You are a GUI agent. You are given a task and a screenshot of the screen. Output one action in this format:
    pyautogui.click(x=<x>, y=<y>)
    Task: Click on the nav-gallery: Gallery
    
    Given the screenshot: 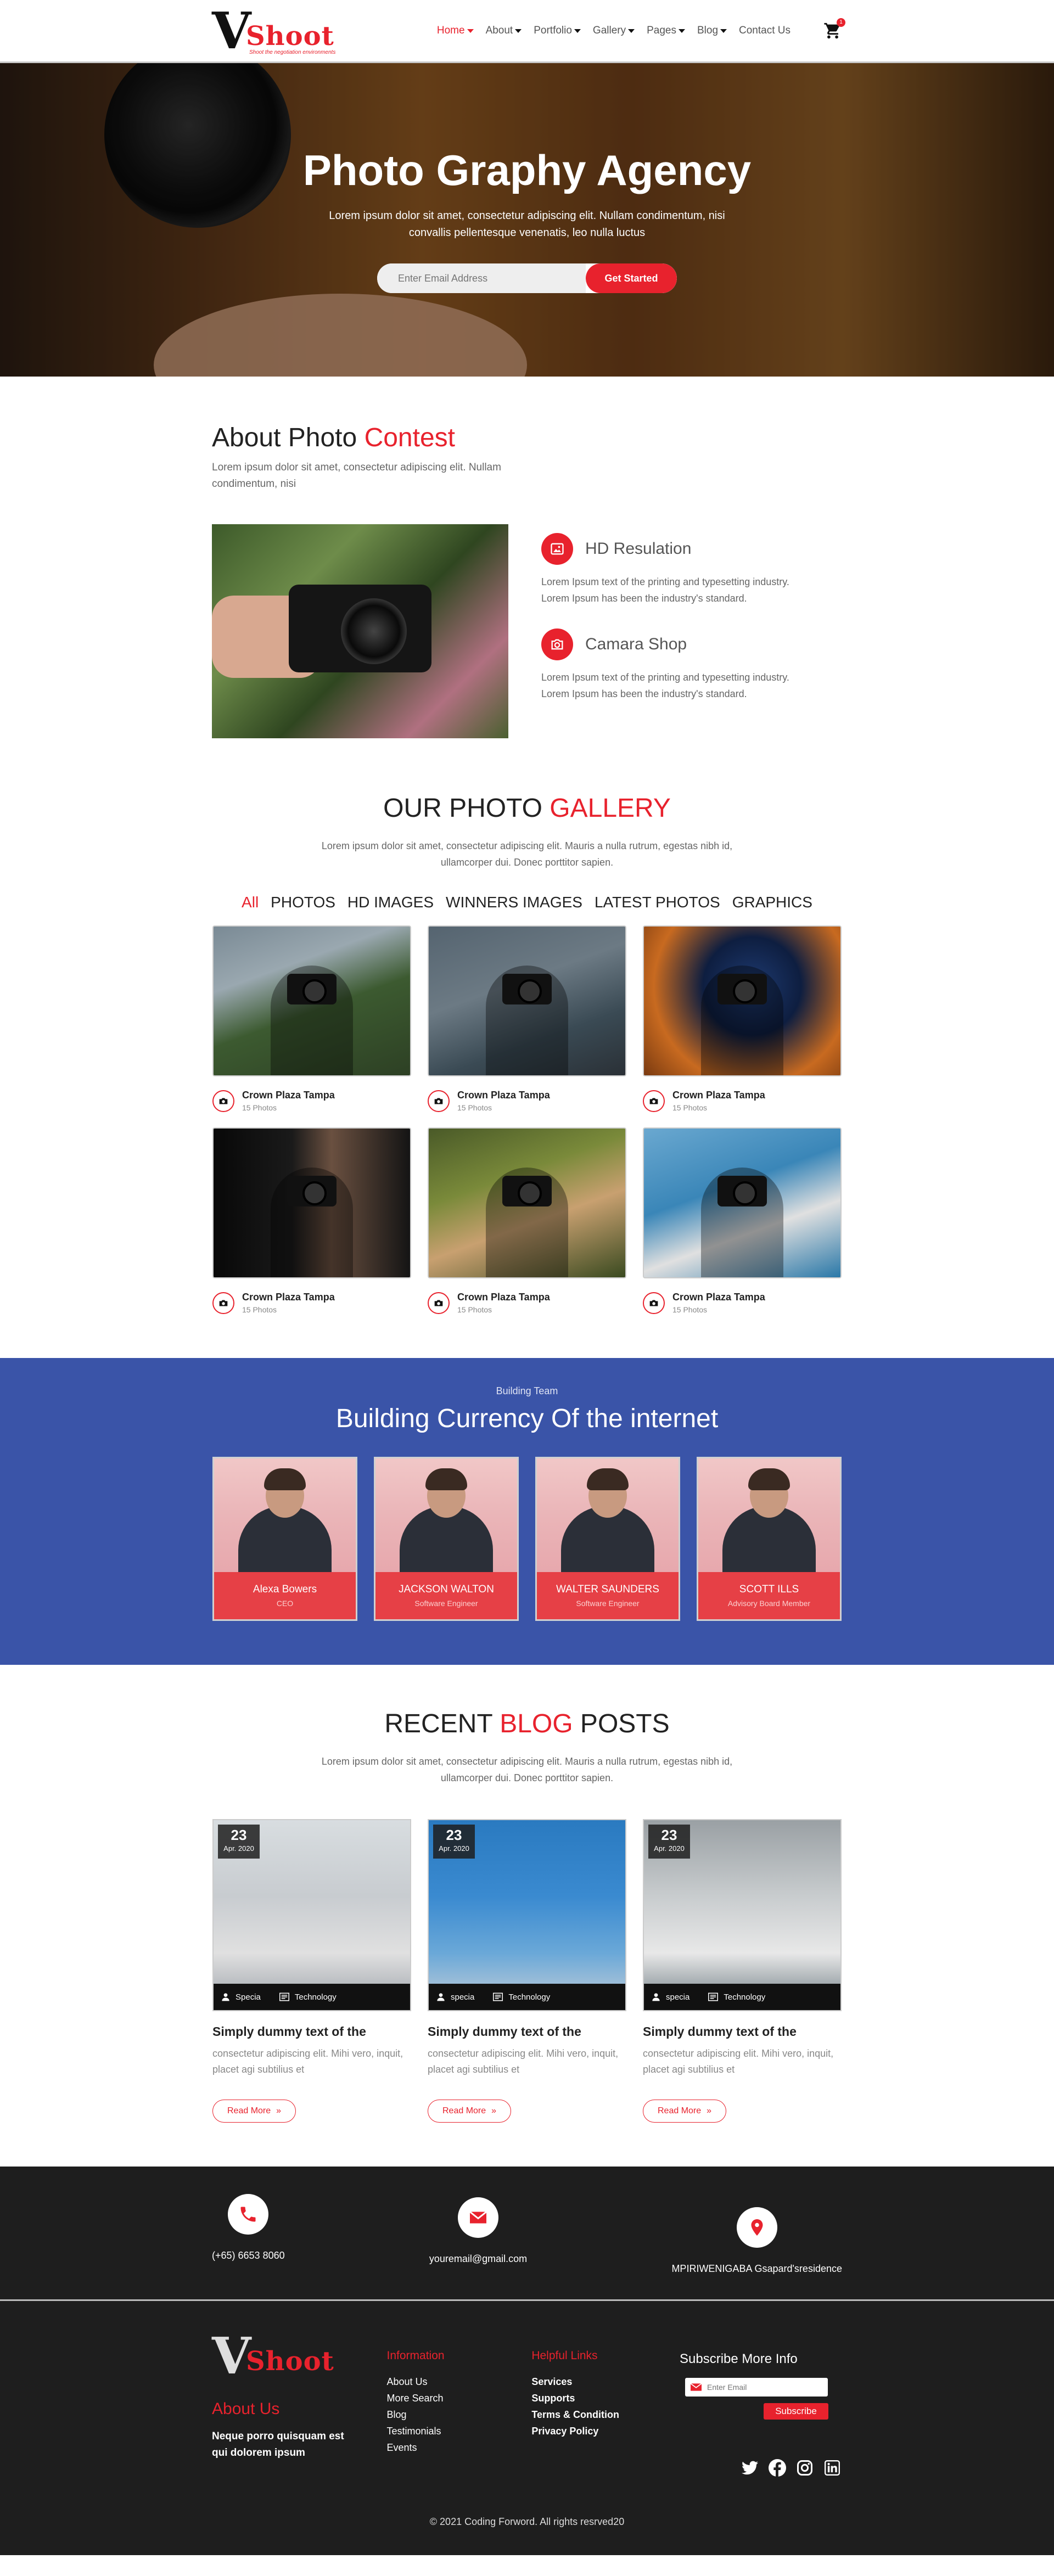 What is the action you would take?
    pyautogui.click(x=614, y=31)
    